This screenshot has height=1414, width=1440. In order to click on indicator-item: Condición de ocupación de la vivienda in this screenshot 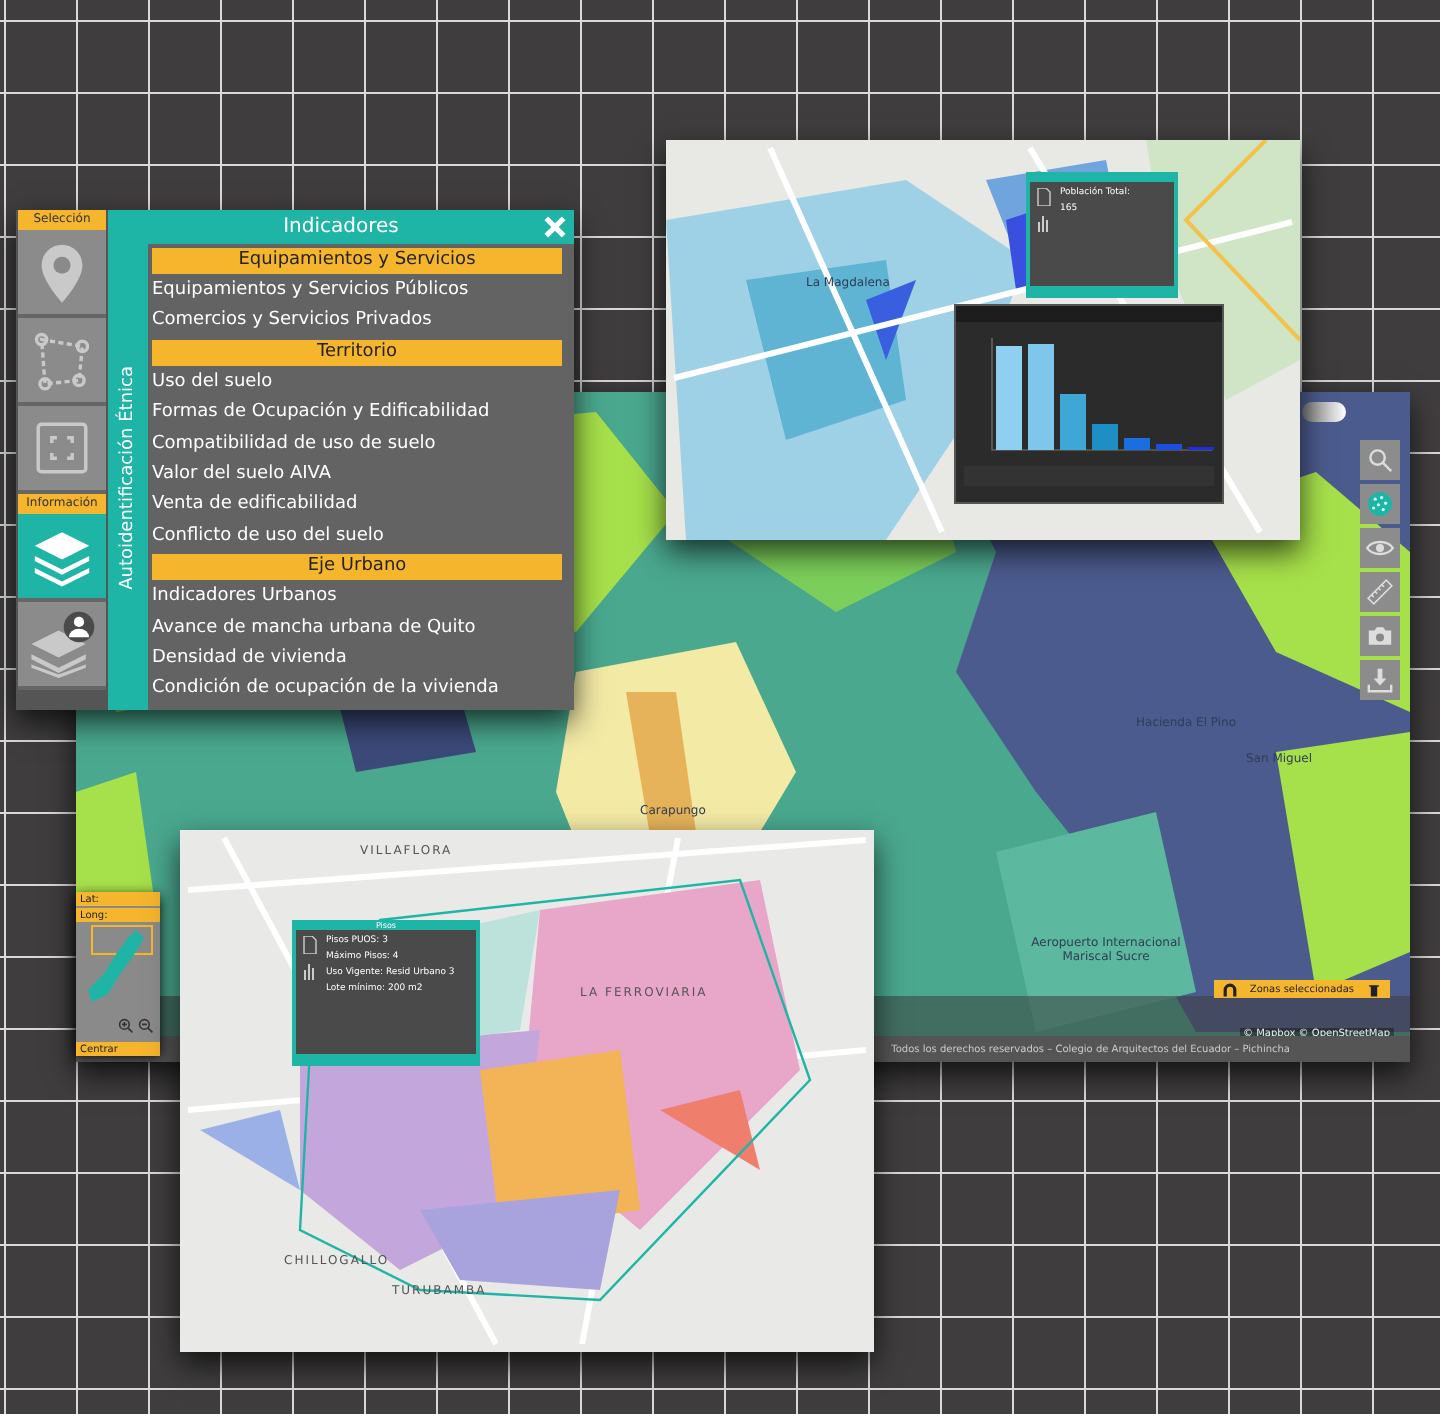, I will do `click(329, 688)`.